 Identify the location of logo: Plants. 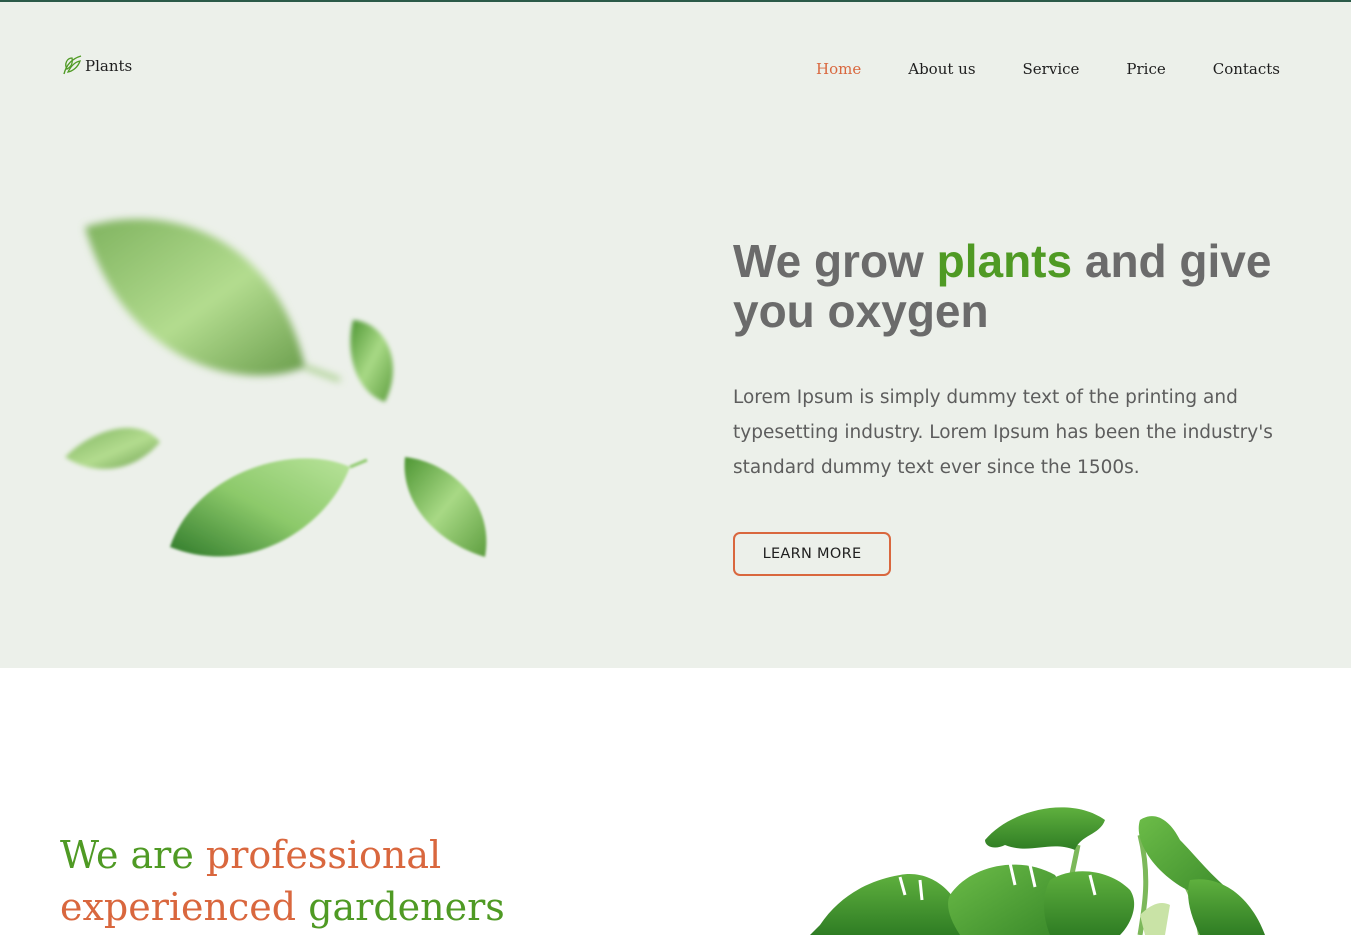
(96, 65).